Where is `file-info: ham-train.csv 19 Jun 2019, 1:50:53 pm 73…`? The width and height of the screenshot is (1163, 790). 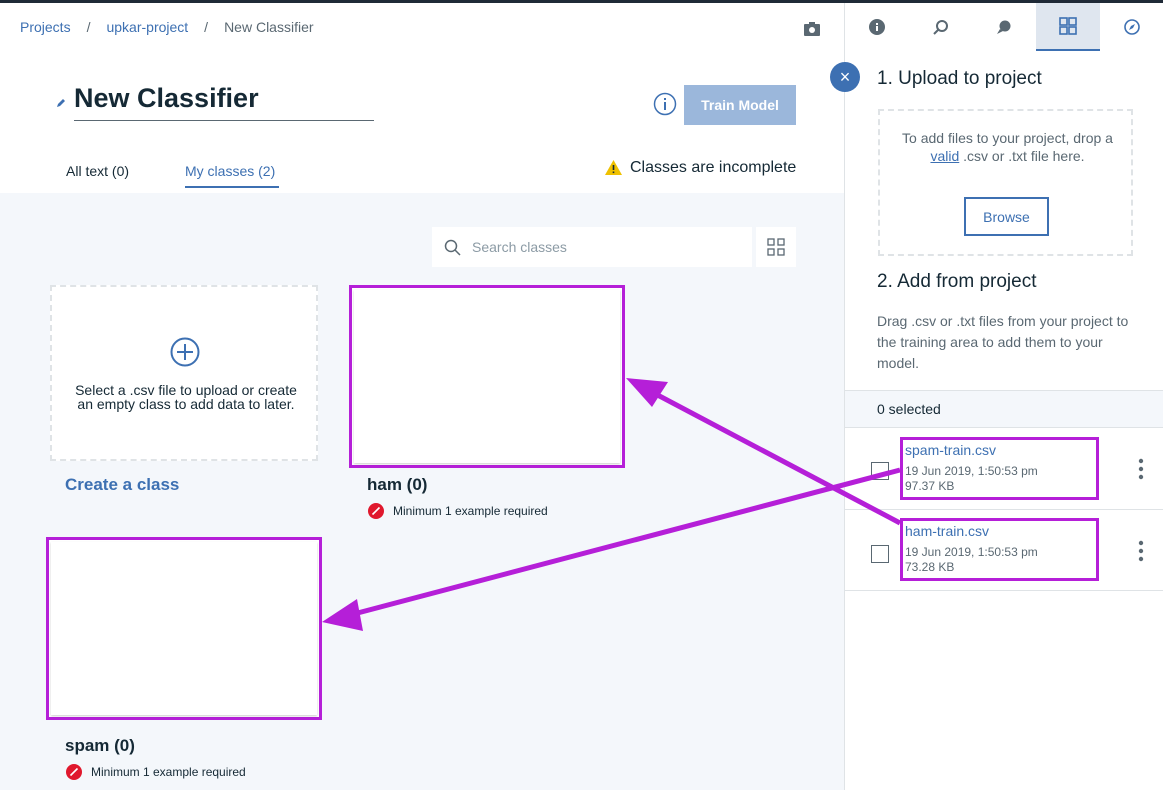
file-info: ham-train.csv 19 Jun 2019, 1:50:53 pm 73… is located at coordinates (999, 549).